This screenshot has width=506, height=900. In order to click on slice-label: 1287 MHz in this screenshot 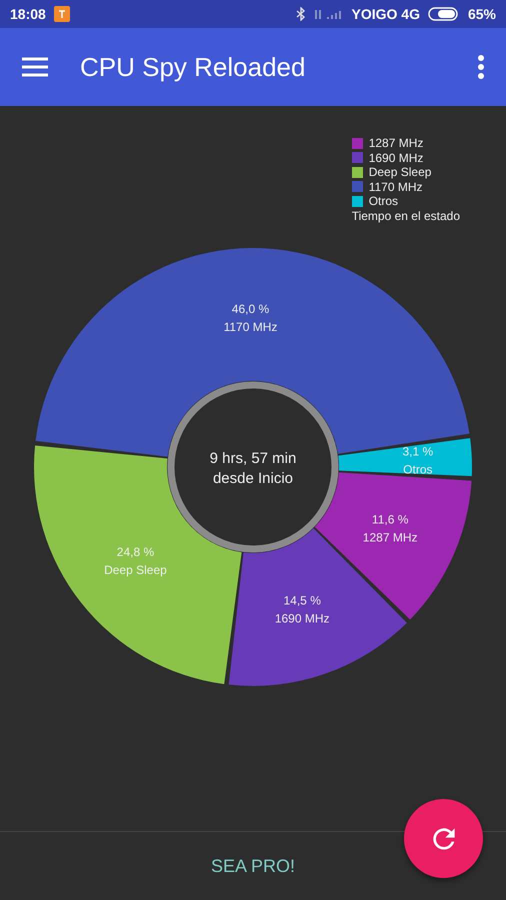, I will do `click(390, 537)`.